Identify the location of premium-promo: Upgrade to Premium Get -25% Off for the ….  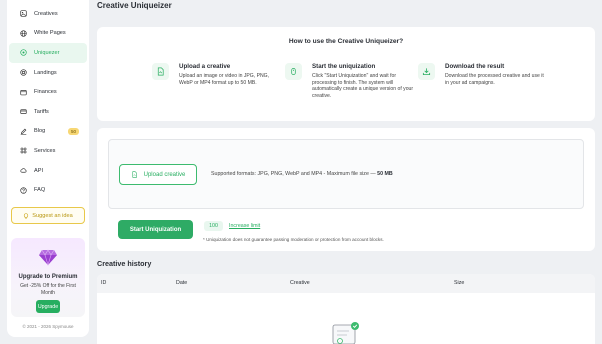
(48, 277).